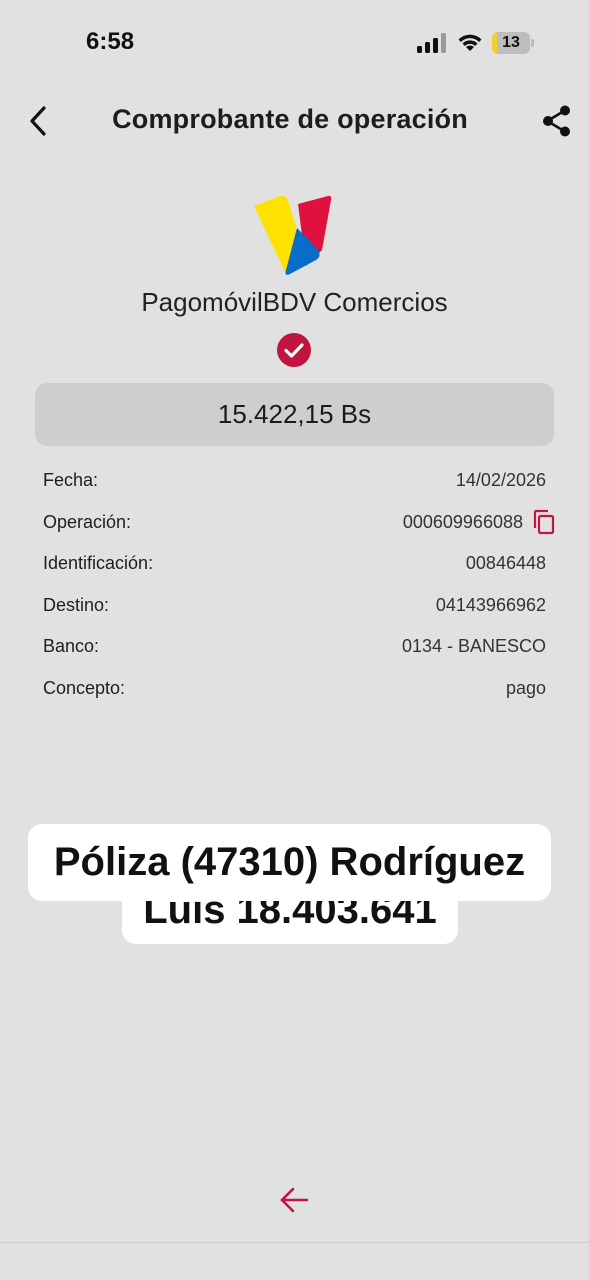  I want to click on detail-value: 14/02/2026, so click(500, 480).